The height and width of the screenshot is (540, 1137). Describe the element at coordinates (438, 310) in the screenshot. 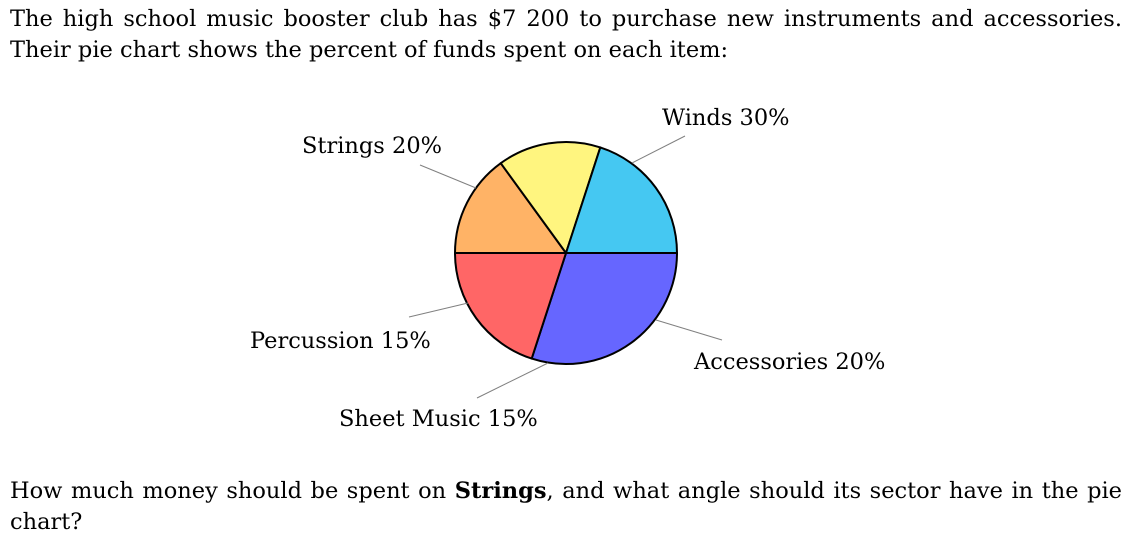

I see `leader-line-percussion` at that location.